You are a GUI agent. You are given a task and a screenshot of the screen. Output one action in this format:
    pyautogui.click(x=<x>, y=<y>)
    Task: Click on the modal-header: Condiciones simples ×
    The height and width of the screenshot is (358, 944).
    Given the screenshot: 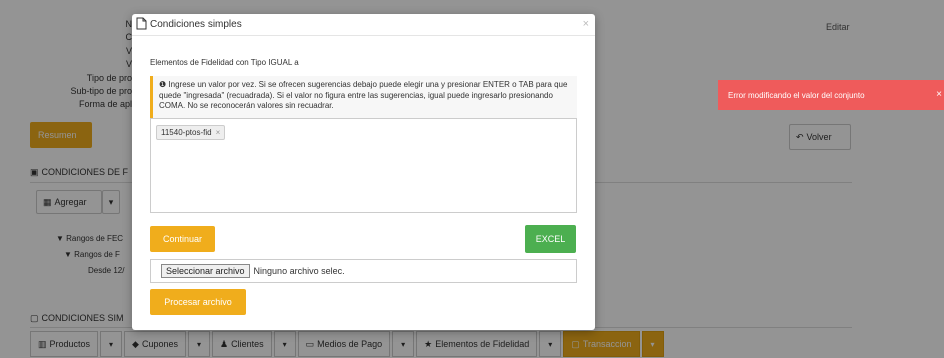 What is the action you would take?
    pyautogui.click(x=363, y=25)
    